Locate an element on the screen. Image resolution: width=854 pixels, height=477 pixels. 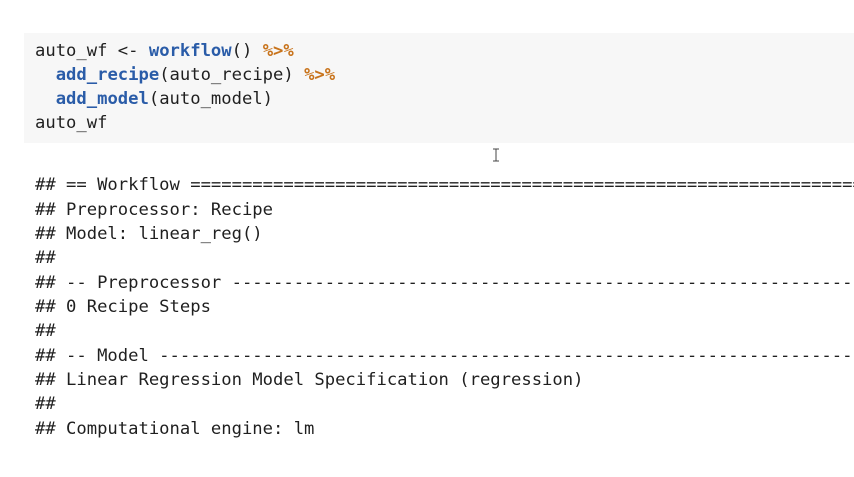
code-line-2: add_recipe(auto_recipe) %>% is located at coordinates (185, 75).